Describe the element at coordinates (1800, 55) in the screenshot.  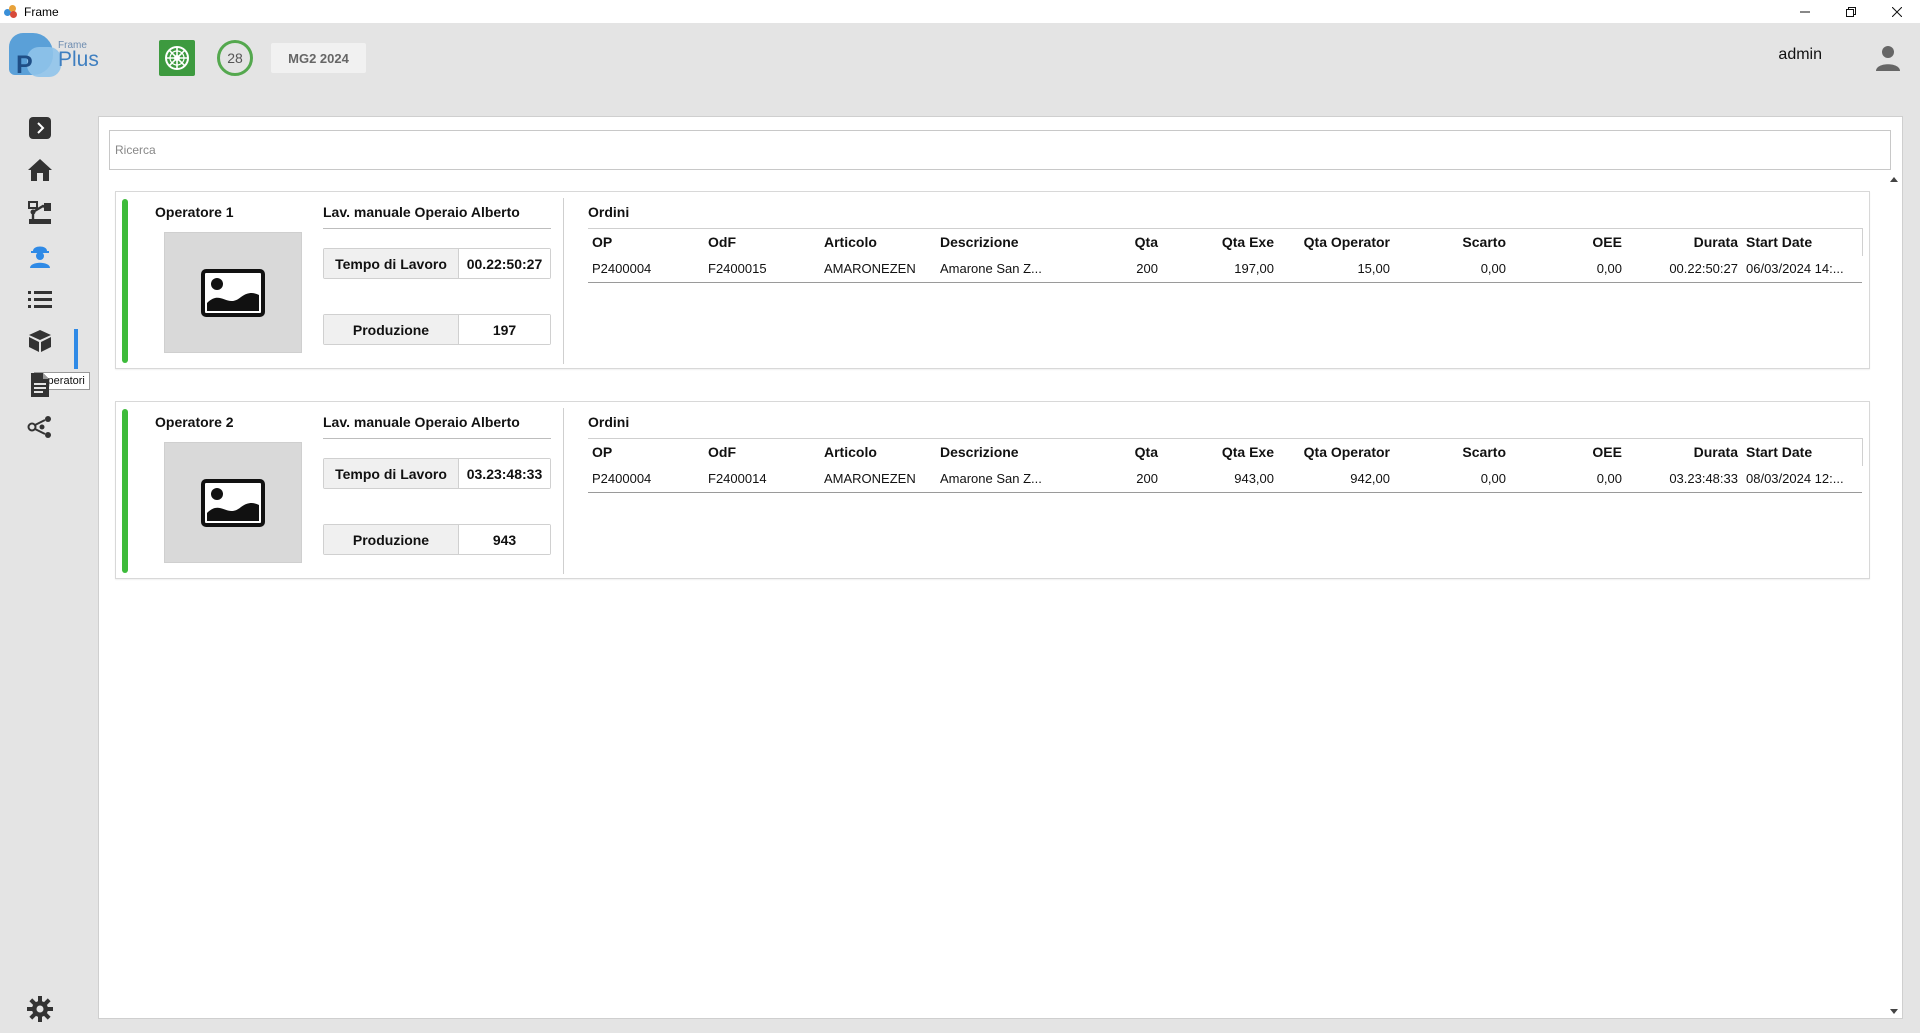
I see `user-name: admin` at that location.